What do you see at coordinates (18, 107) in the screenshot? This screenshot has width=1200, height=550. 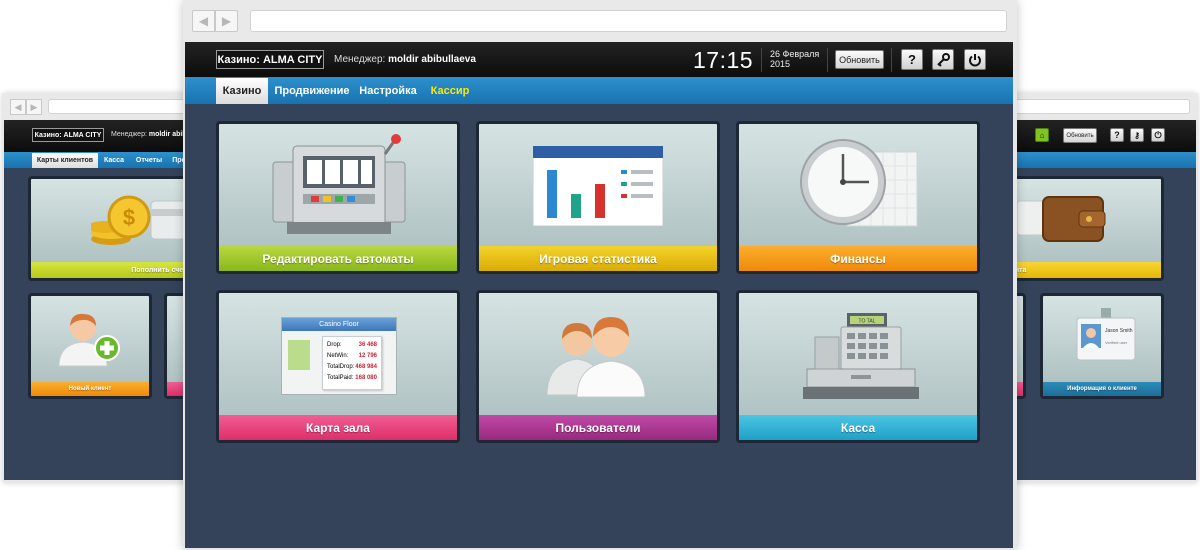 I see `back-arrow-icon: ◀` at bounding box center [18, 107].